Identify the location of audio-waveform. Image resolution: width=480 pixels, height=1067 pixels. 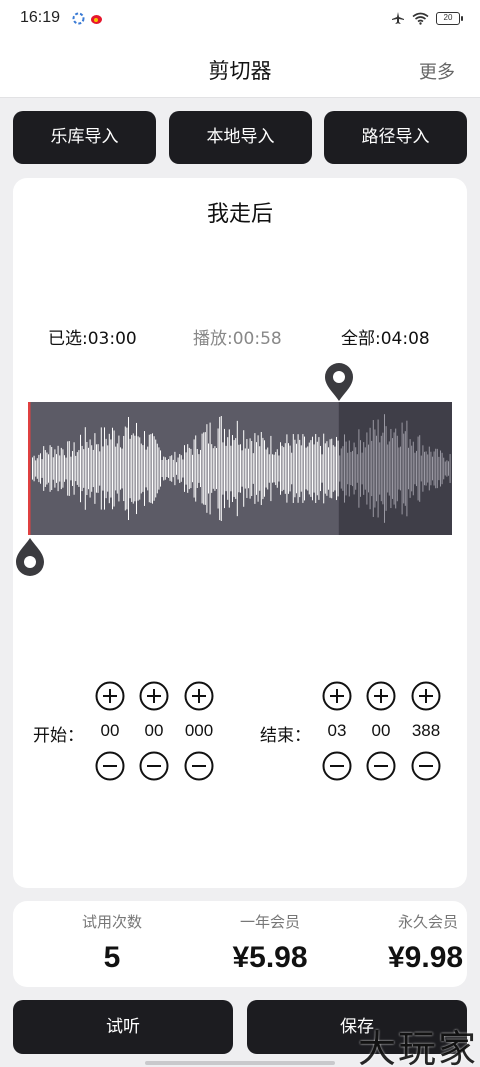
(240, 468).